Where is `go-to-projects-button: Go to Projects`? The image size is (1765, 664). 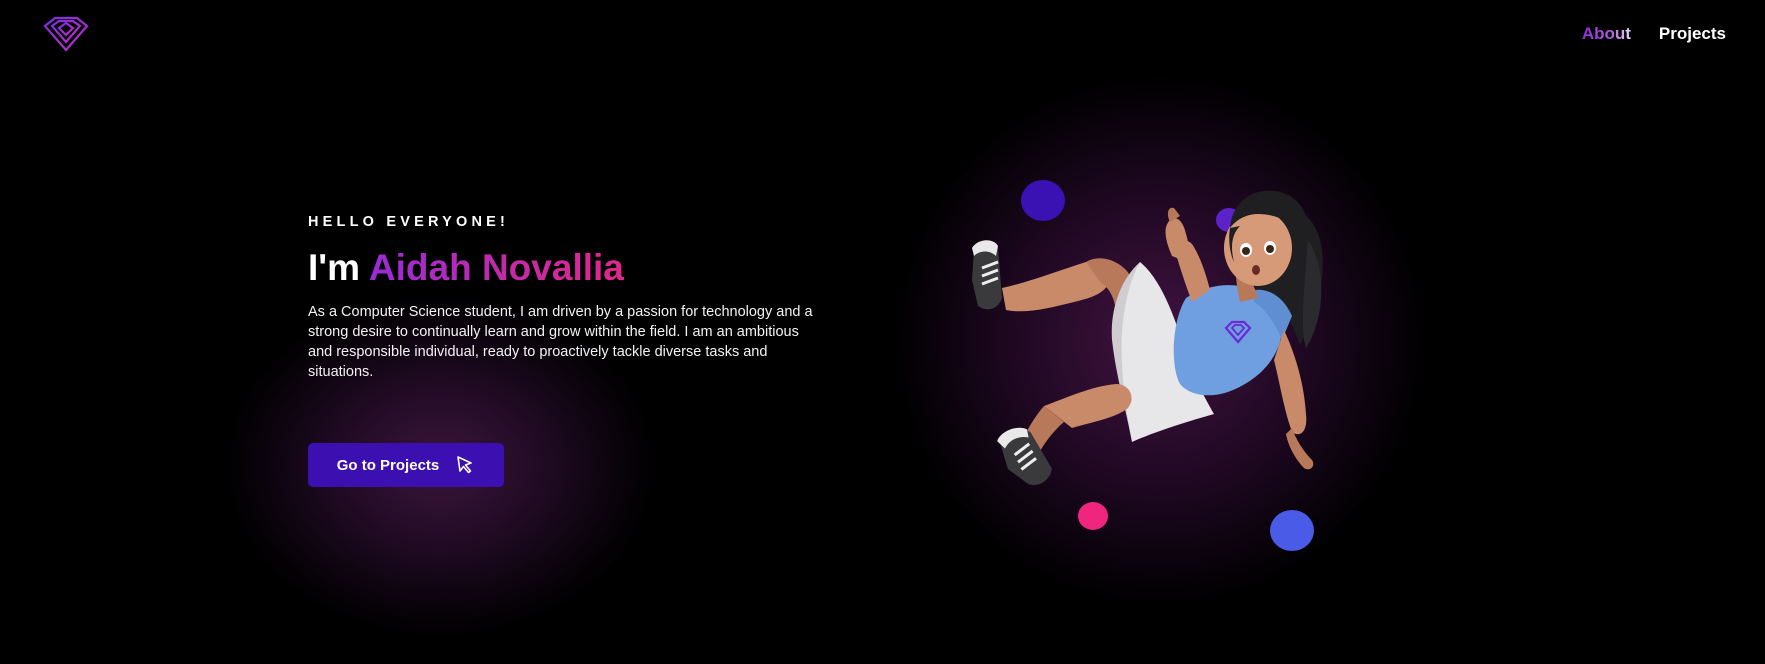
go-to-projects-button: Go to Projects is located at coordinates (406, 465).